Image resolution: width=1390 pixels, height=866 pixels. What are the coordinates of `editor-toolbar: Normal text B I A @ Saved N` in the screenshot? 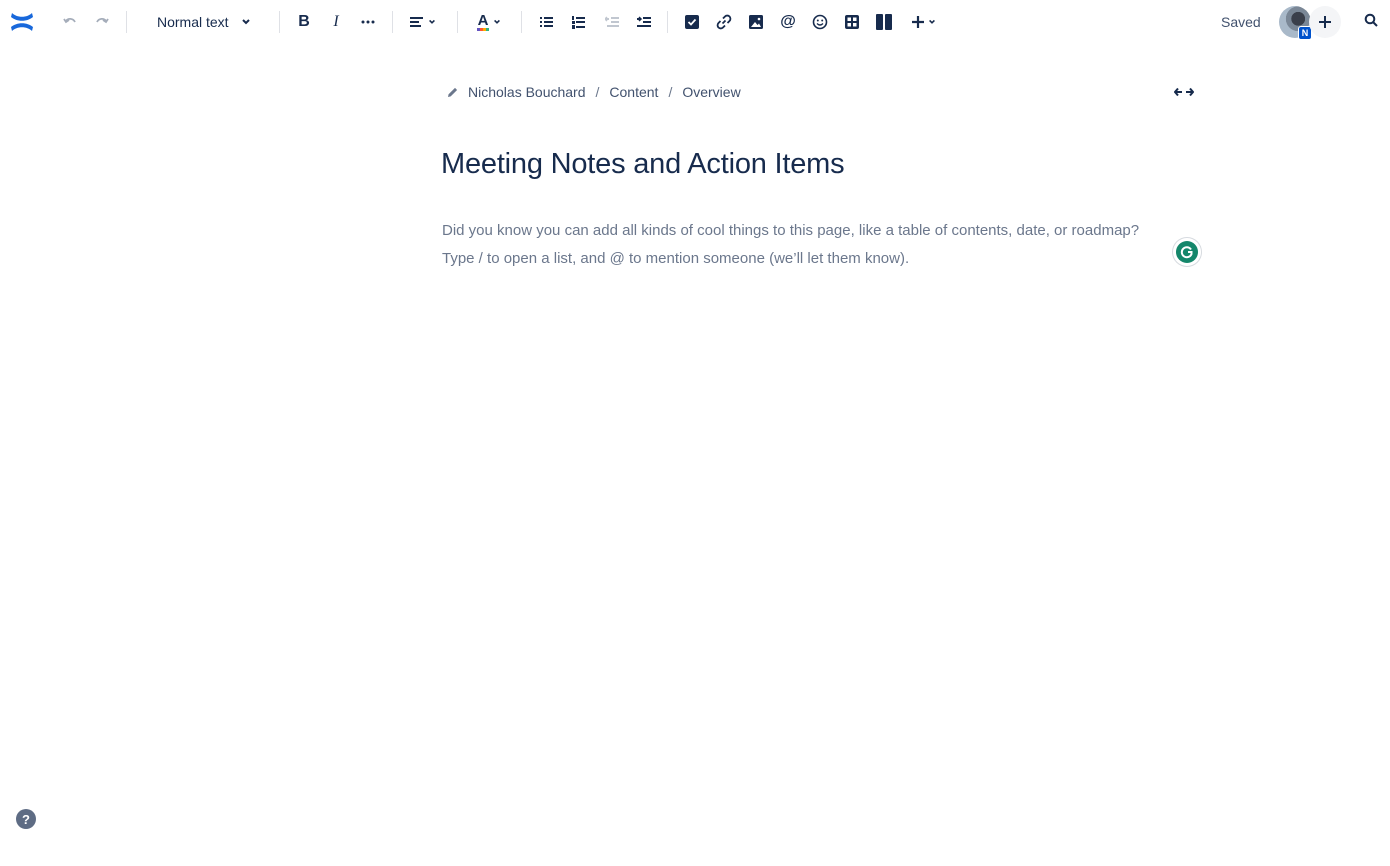 It's located at (695, 22).